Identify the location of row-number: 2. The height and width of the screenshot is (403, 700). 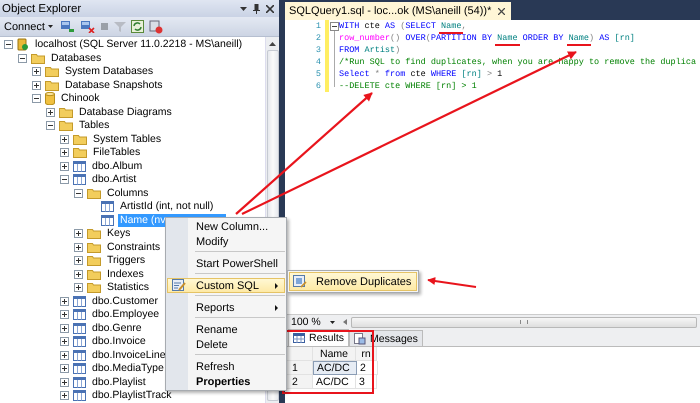
(299, 382).